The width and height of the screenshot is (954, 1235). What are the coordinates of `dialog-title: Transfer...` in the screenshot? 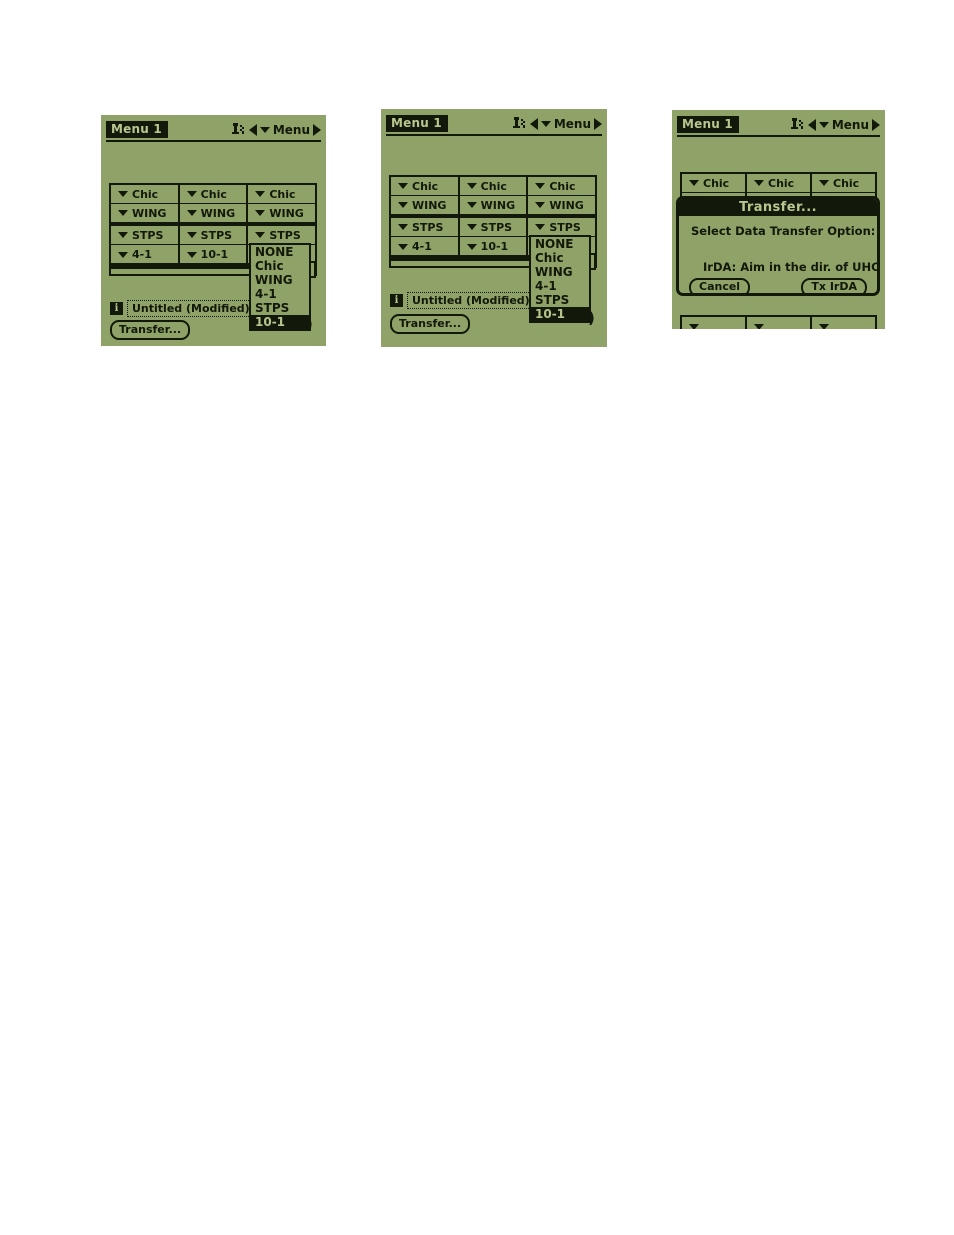 It's located at (778, 207).